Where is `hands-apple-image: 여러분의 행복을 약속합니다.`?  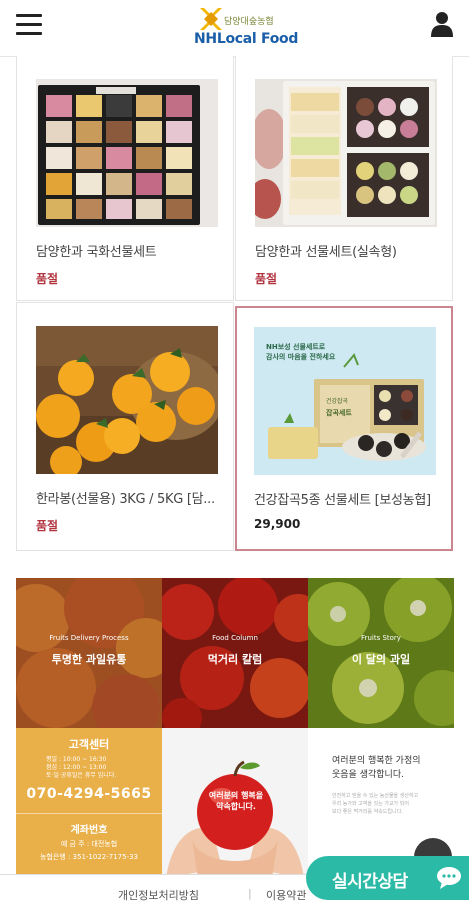 hands-apple-image: 여러분의 행복을 약속합니다. is located at coordinates (235, 803).